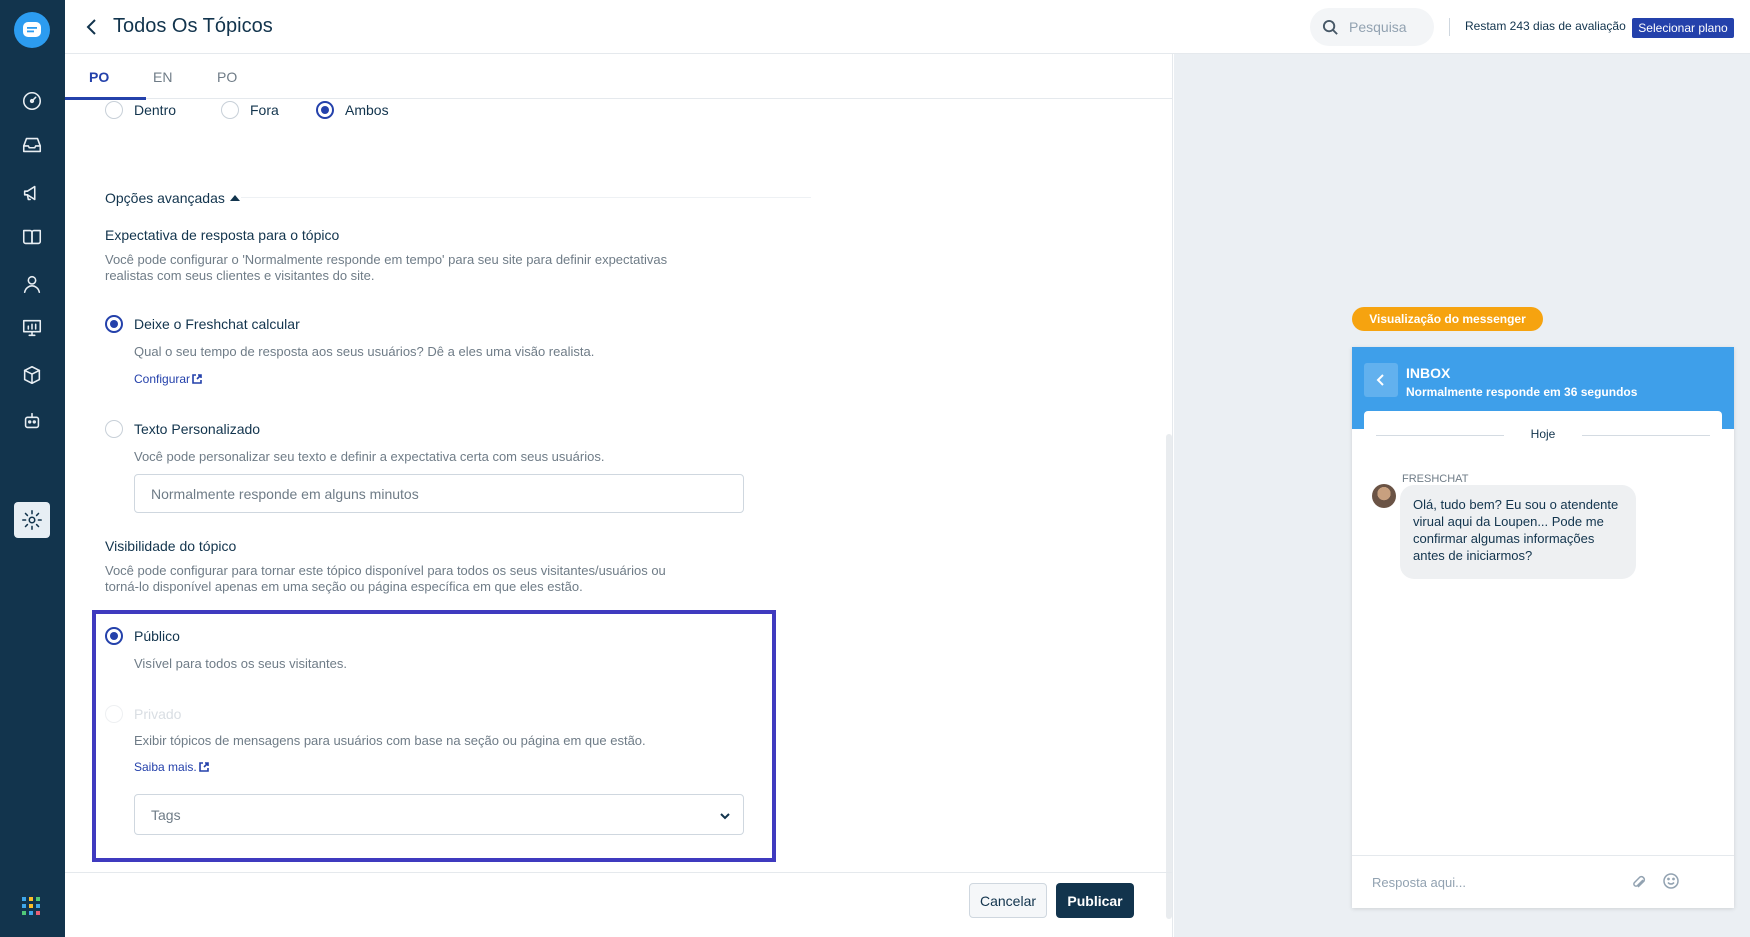 This screenshot has width=1750, height=937. Describe the element at coordinates (32, 328) in the screenshot. I see `reports-chart-icon` at that location.